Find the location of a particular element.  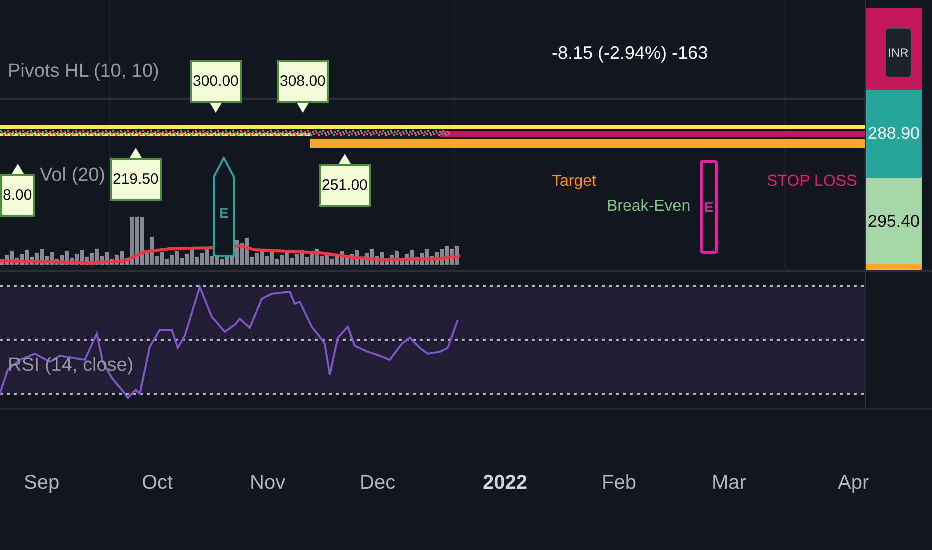

pivot-price-label: 300.00 is located at coordinates (216, 81).